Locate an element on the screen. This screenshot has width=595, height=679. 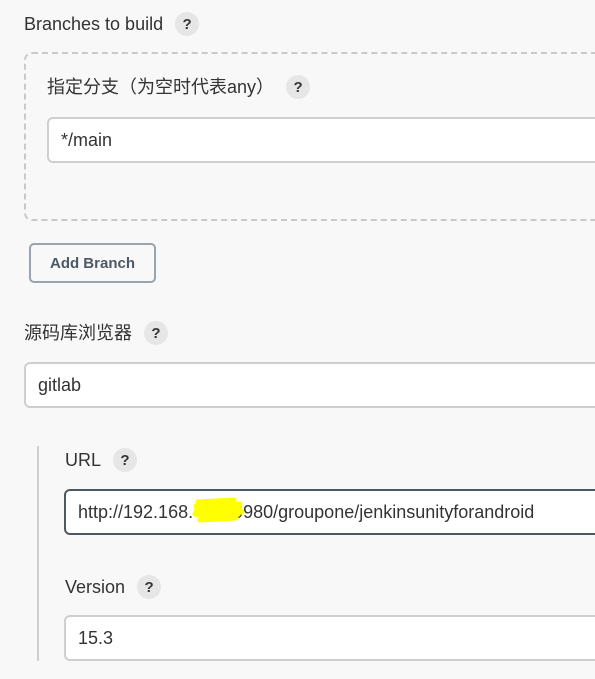
version-label: Version is located at coordinates (95, 587).